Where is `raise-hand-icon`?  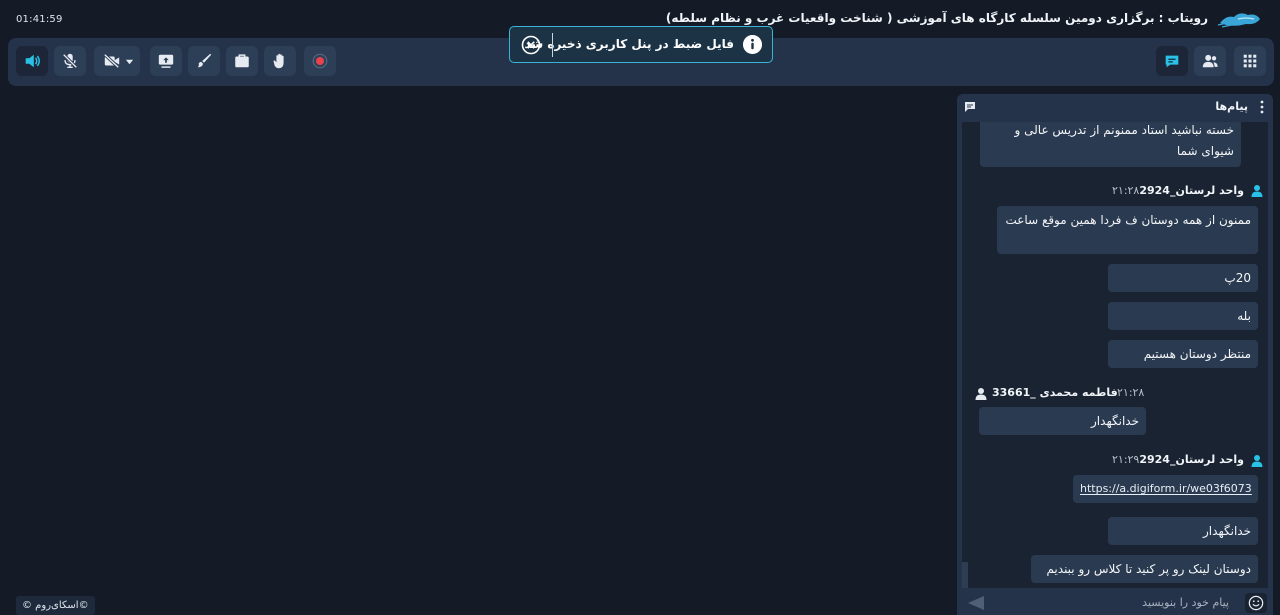
raise-hand-icon is located at coordinates (278, 61).